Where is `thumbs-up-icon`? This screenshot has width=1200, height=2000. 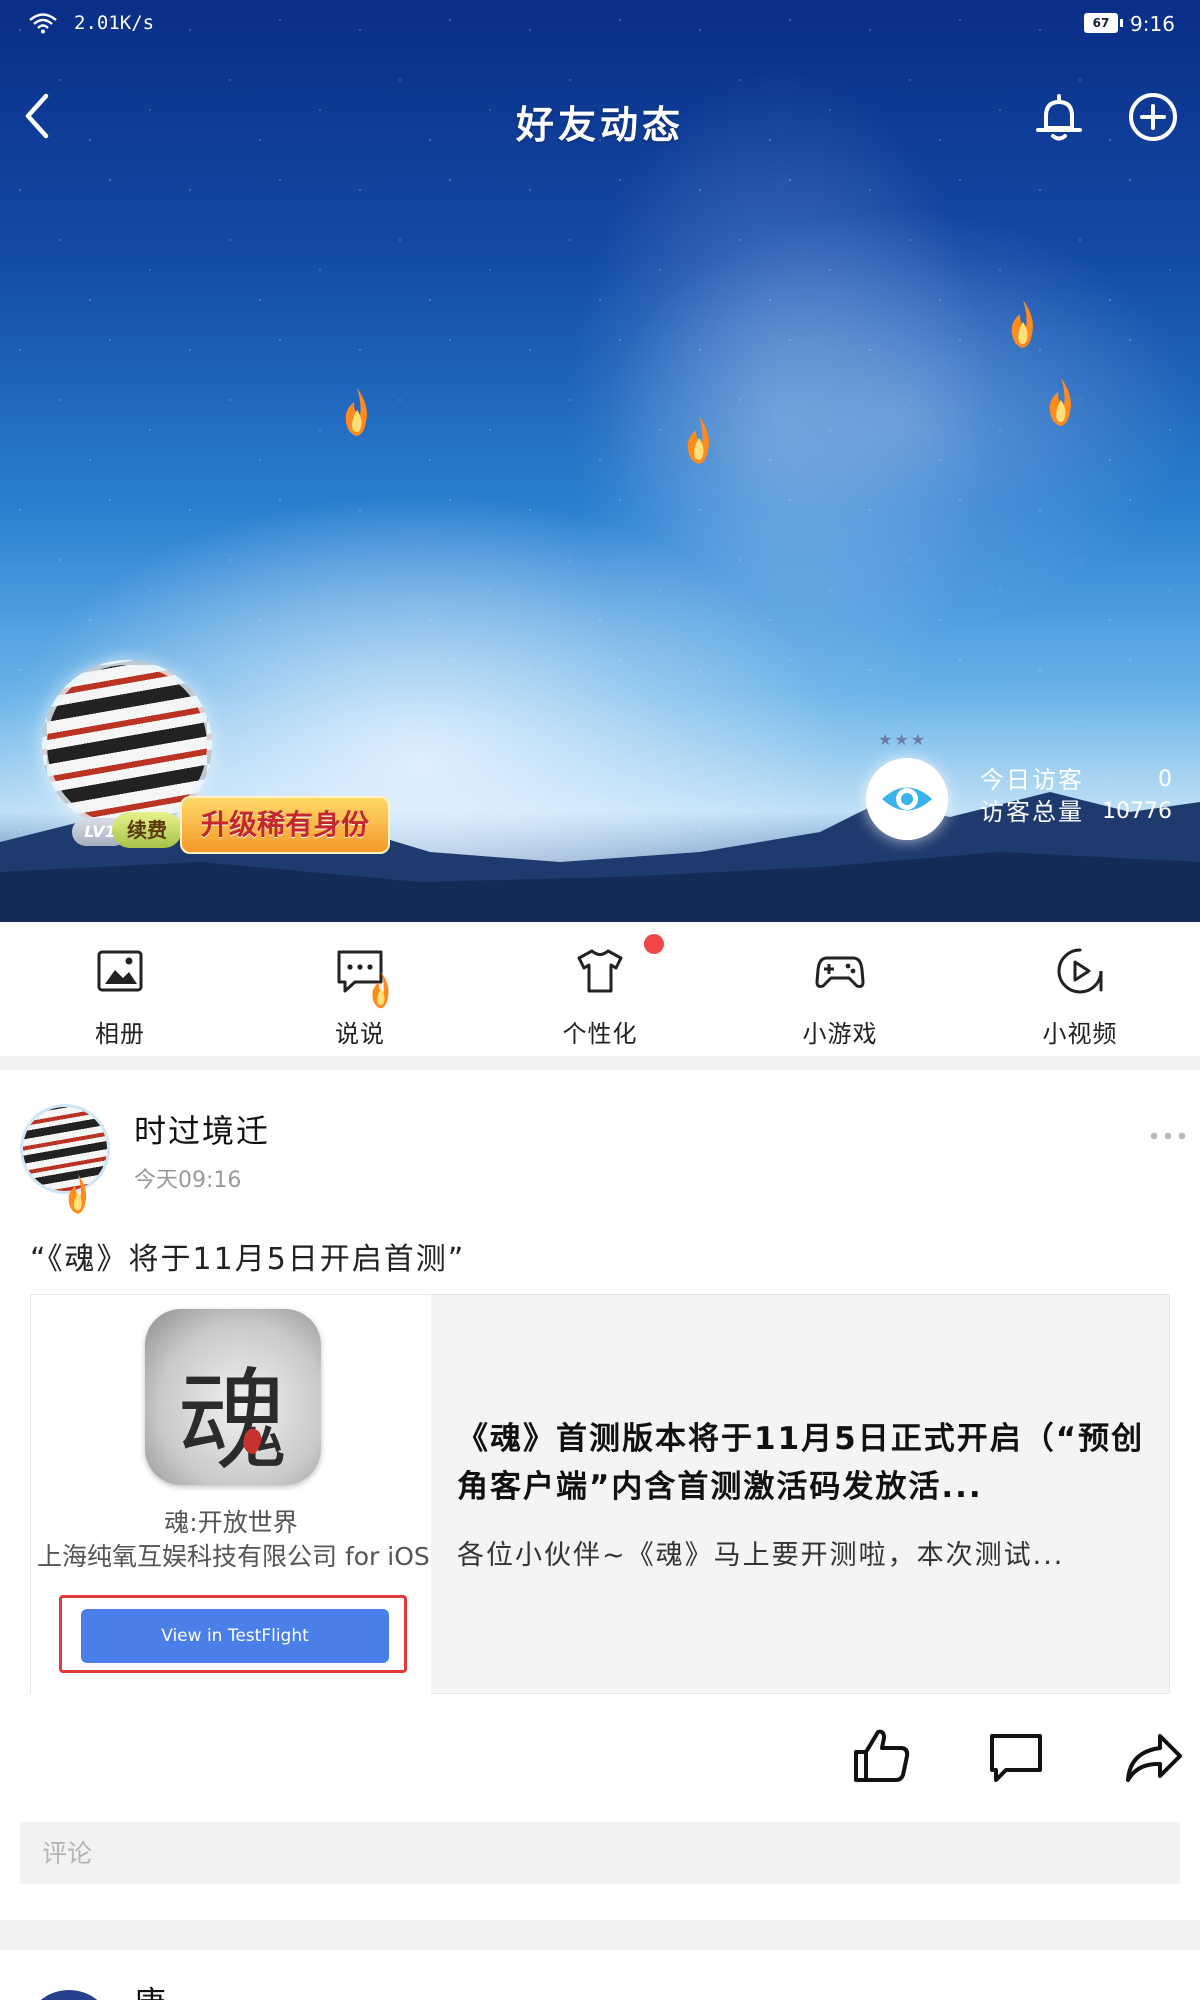
thumbs-up-icon is located at coordinates (882, 1756).